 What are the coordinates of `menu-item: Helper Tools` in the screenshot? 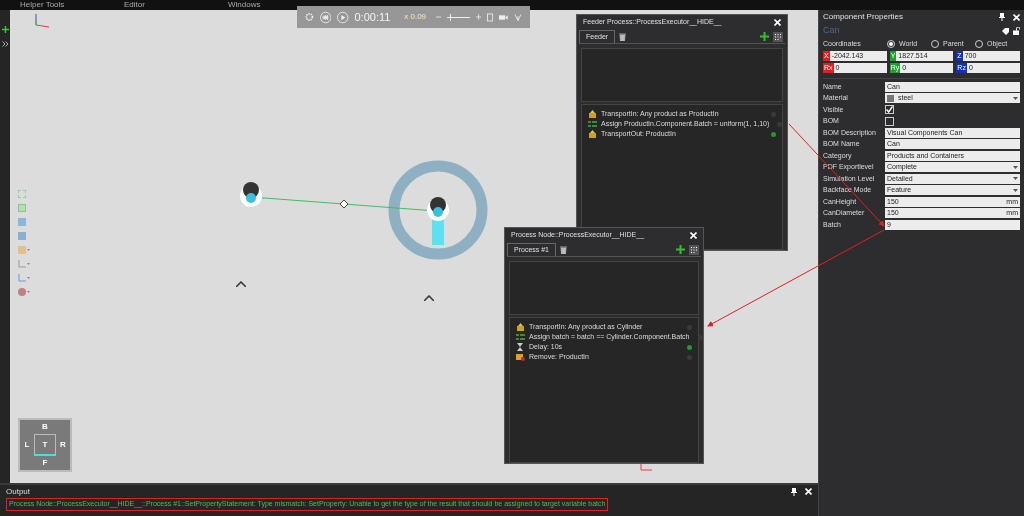 It's located at (42, 5).